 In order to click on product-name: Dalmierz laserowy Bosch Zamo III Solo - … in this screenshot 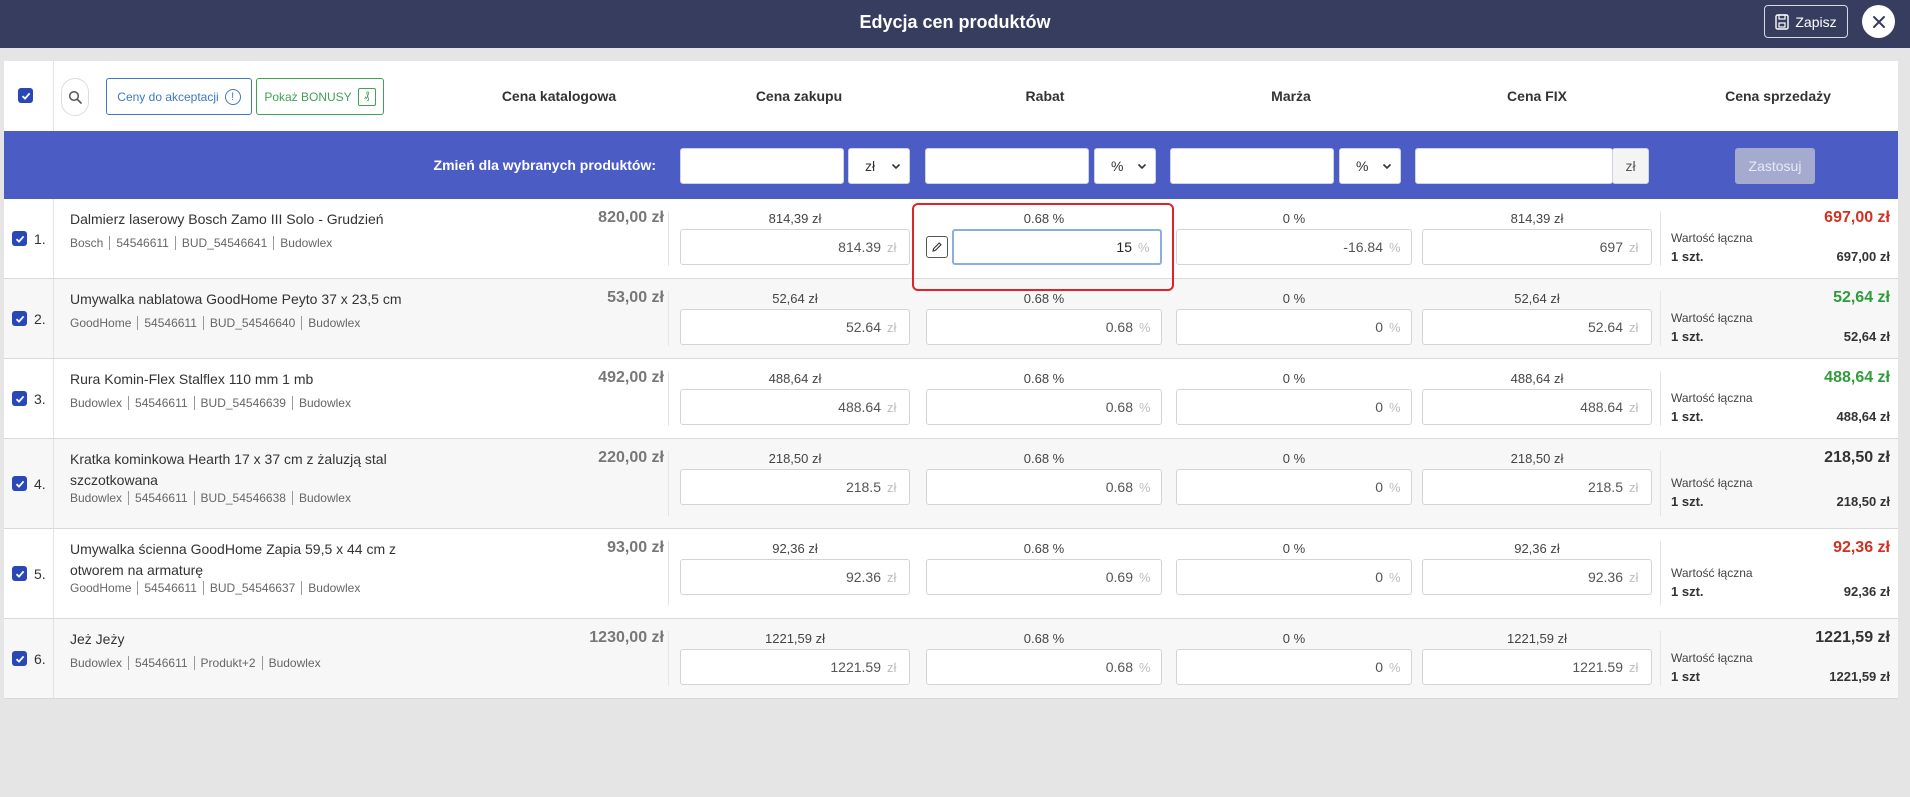, I will do `click(227, 219)`.